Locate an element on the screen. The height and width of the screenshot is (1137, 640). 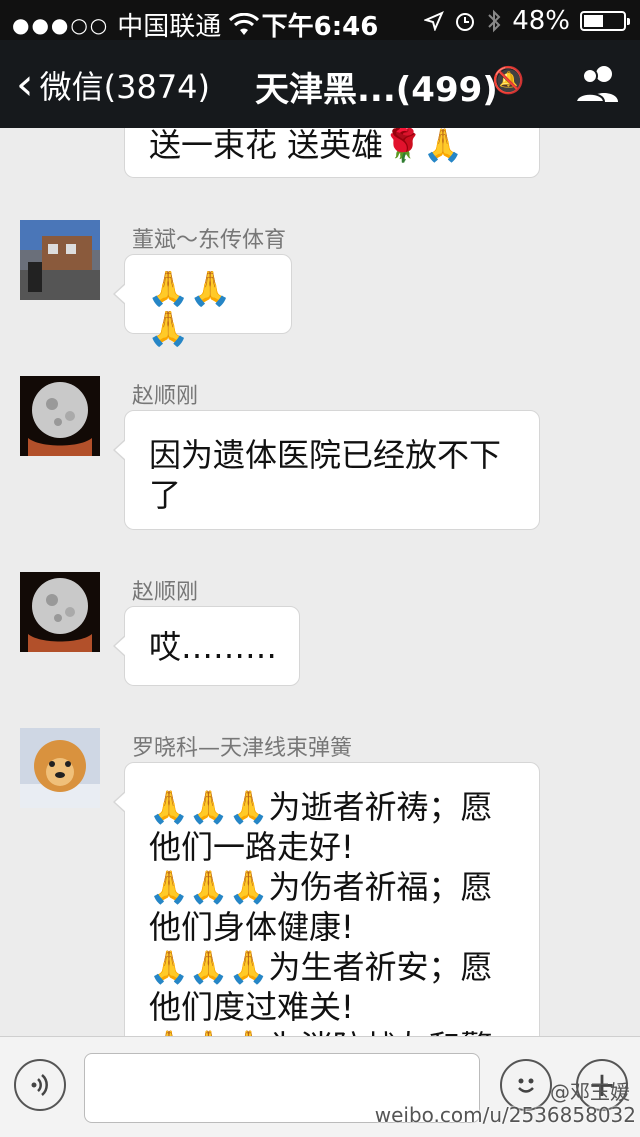
message-text: 因为遗体医院已经放不下了 is located at coordinates (325, 475).